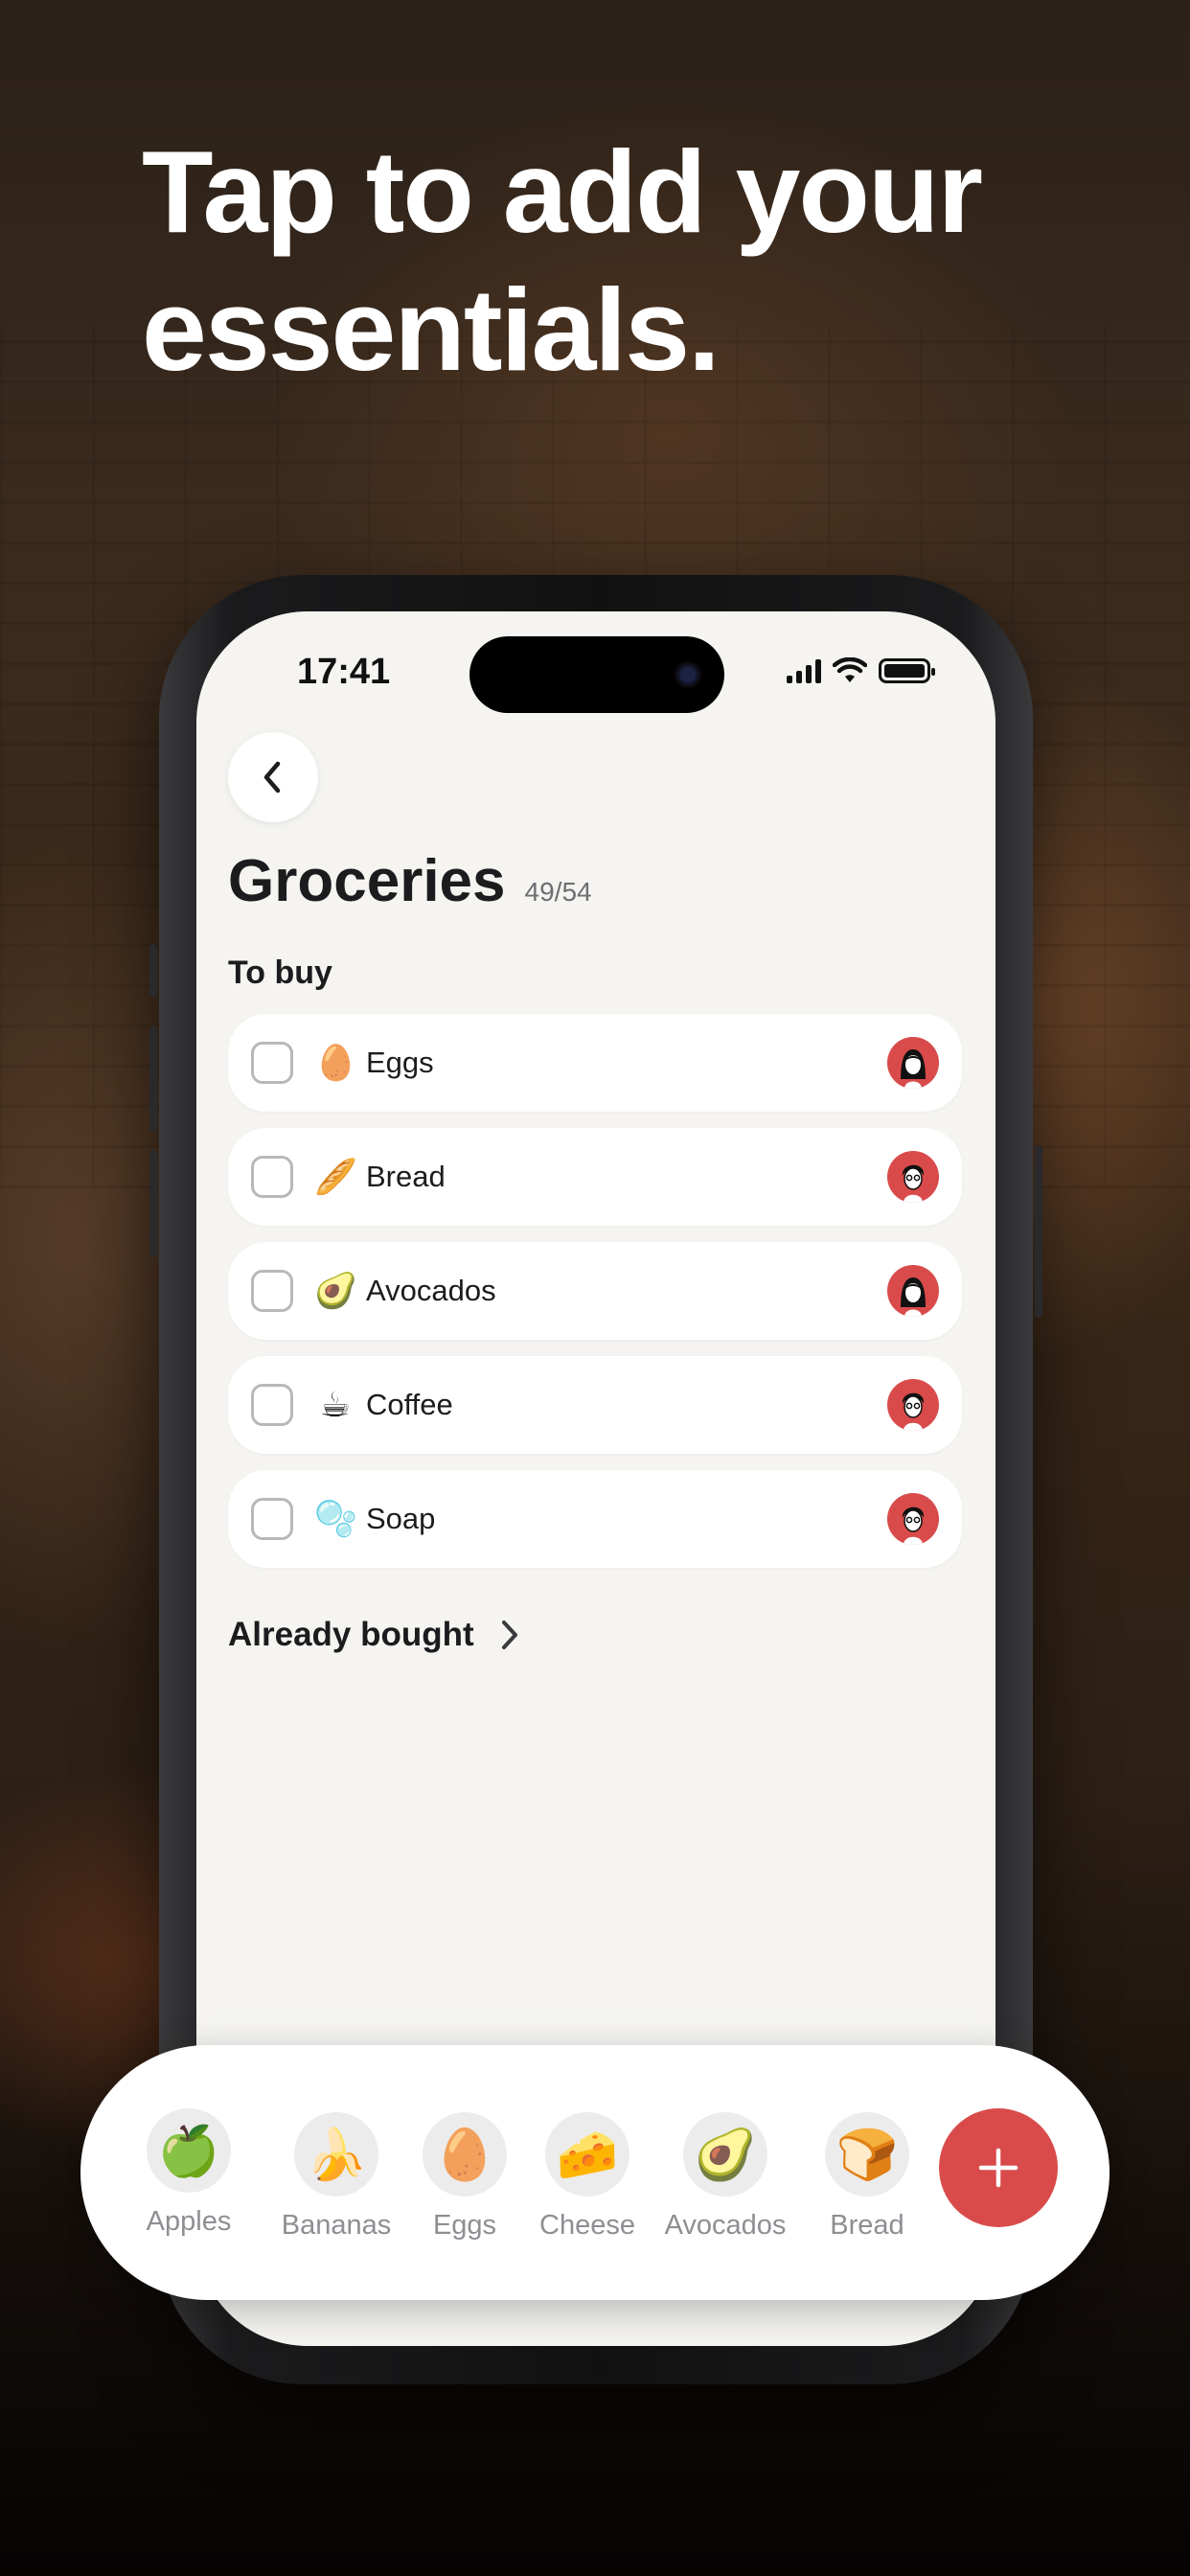 This screenshot has height=2576, width=1190. I want to click on front-camera, so click(688, 674).